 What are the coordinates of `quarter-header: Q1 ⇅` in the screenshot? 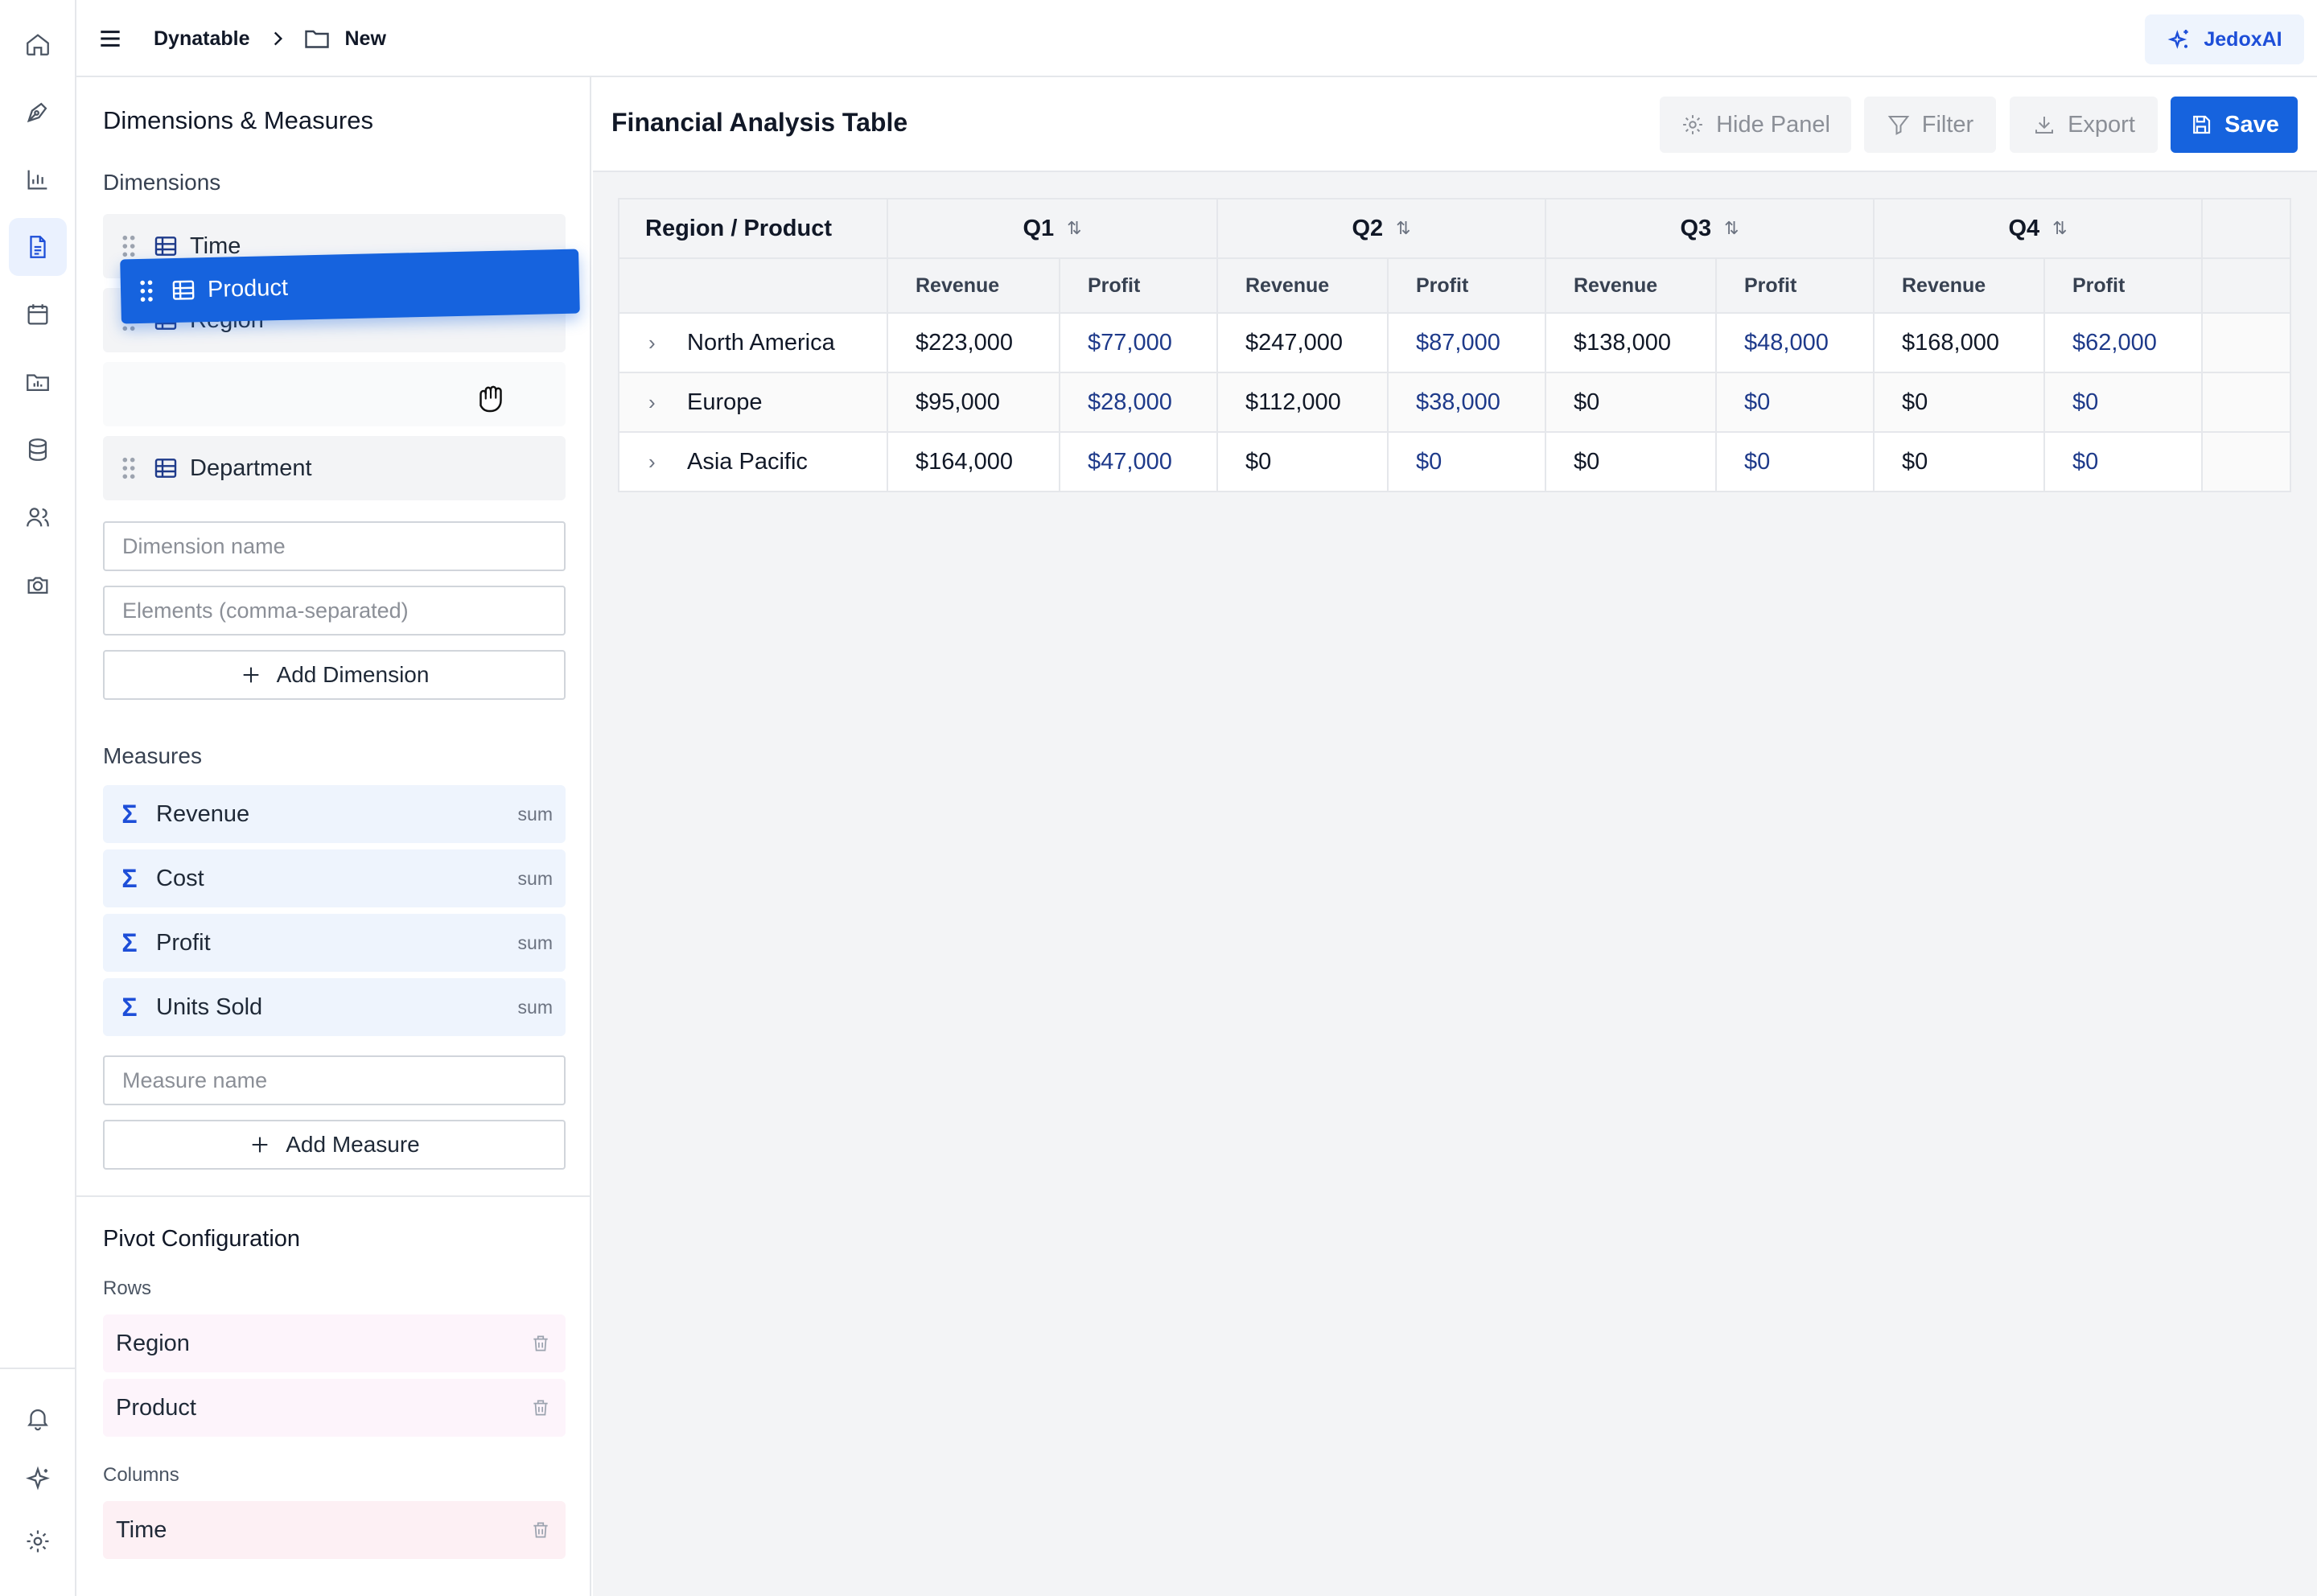 It's located at (1052, 228).